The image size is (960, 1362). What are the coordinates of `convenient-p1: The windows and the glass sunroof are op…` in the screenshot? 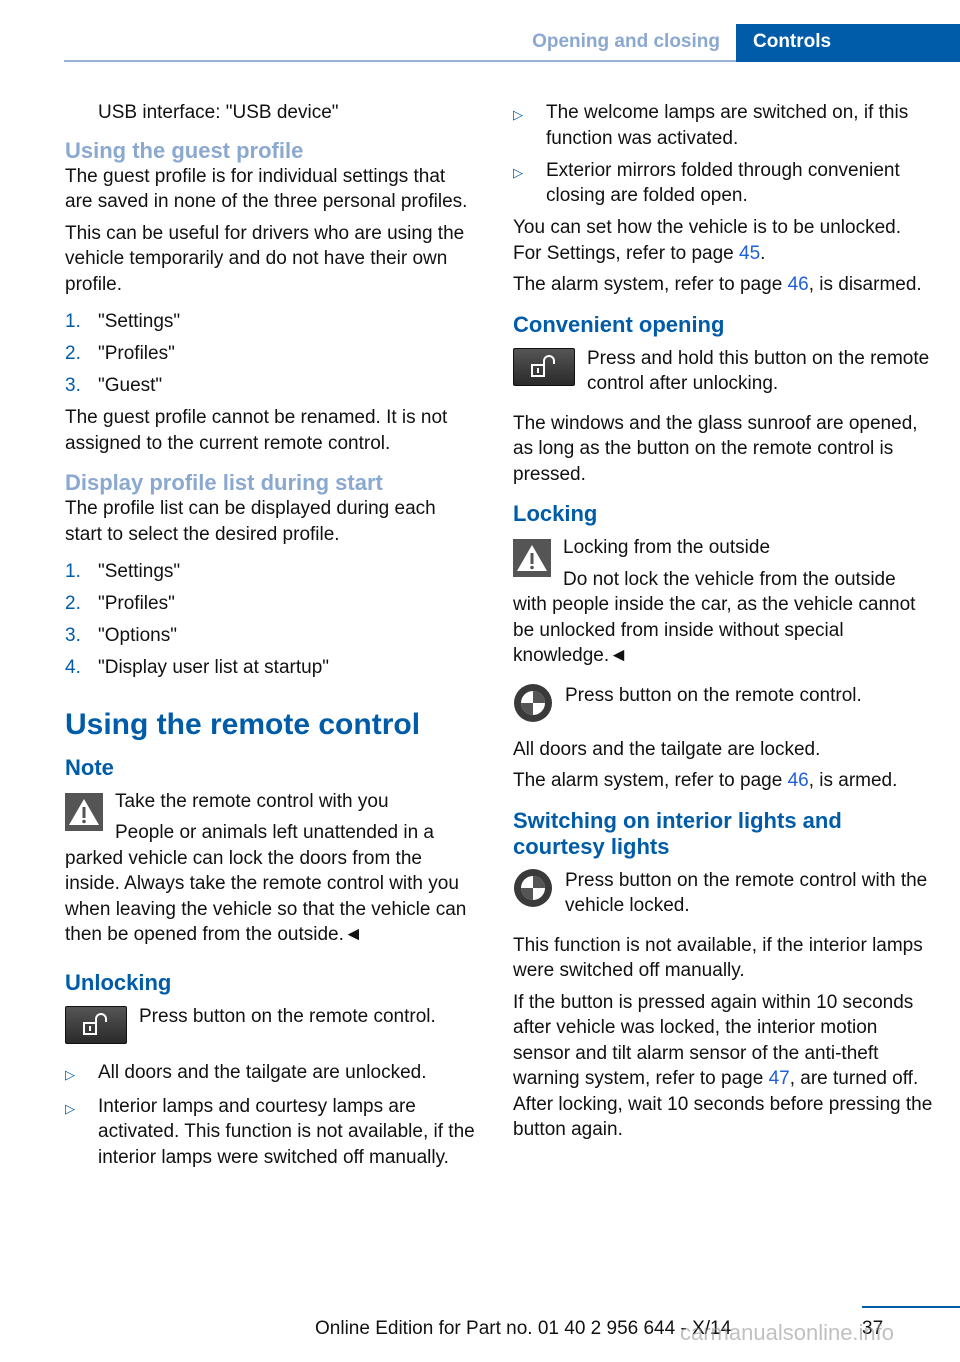 It's located at (715, 448).